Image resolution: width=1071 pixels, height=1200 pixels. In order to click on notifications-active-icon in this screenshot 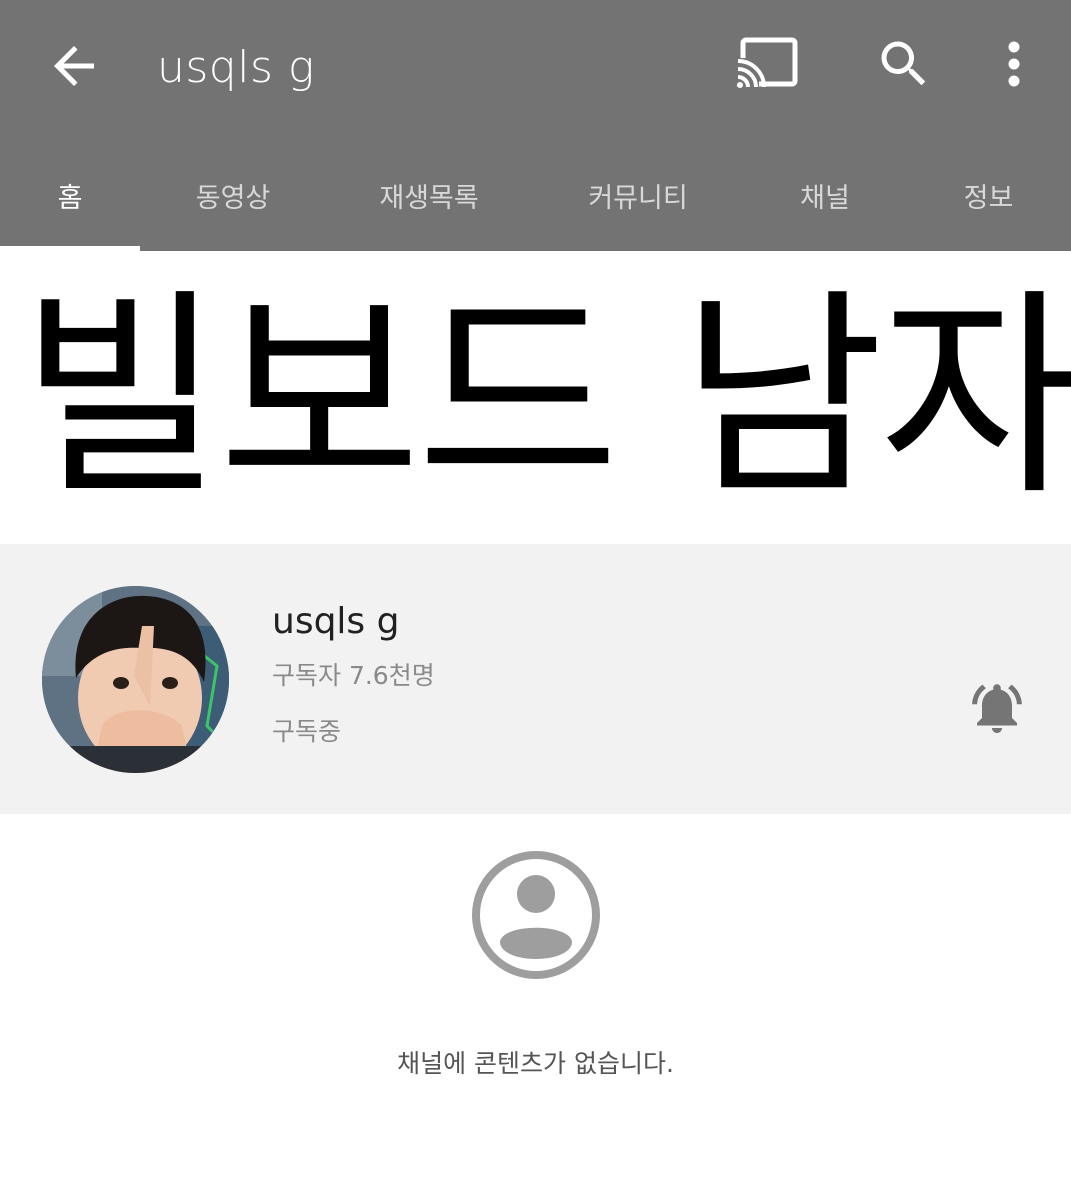, I will do `click(997, 708)`.